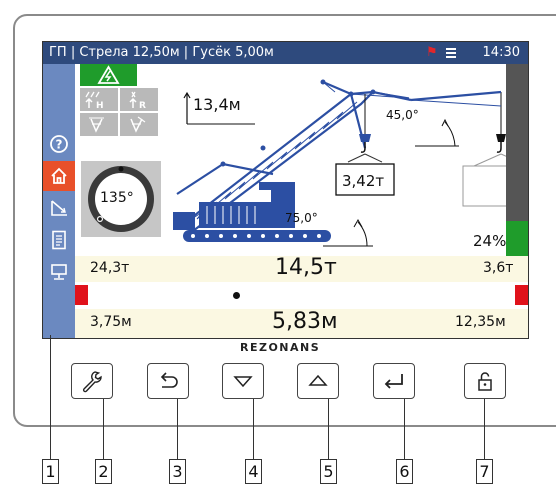 This screenshot has height=487, width=556. I want to click on monitor-icon, so click(59, 272).